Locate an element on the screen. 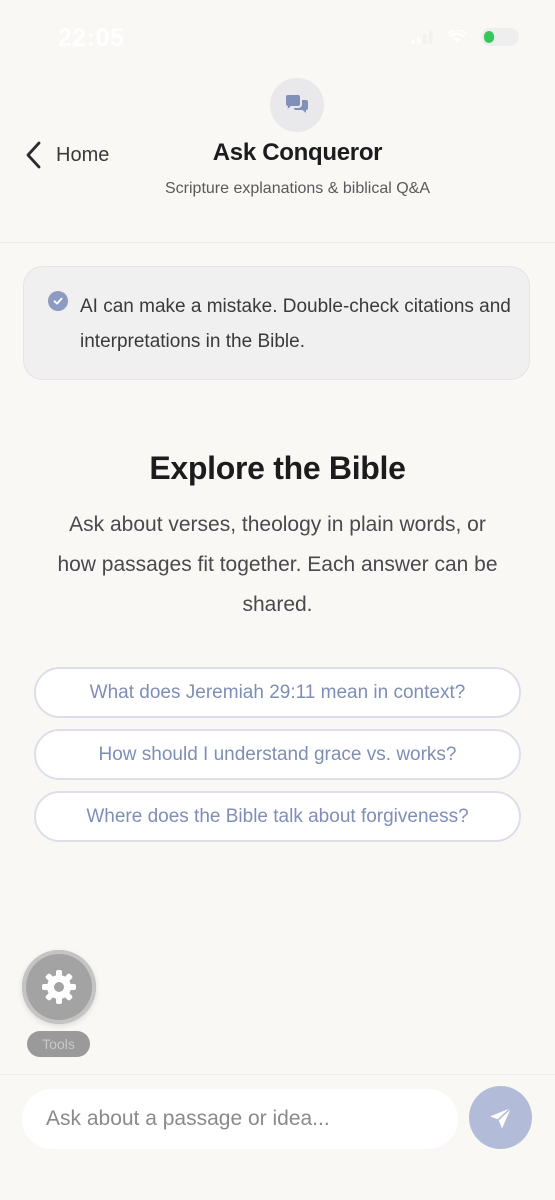  page-subtitle: Scripture explanations & biblical Q&A is located at coordinates (297, 188).